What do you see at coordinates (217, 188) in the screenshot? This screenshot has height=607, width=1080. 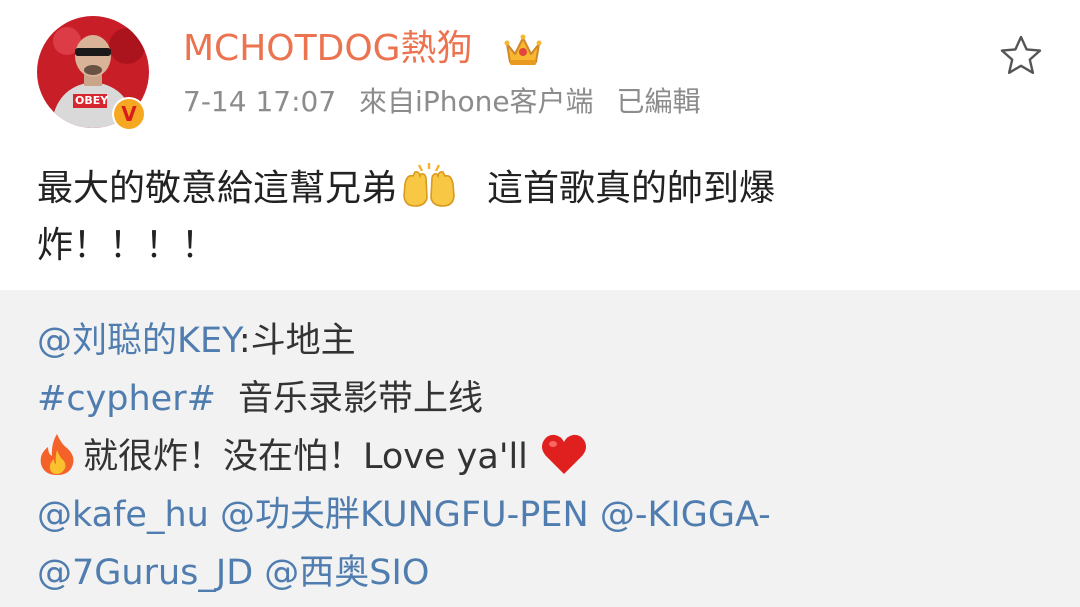 I see `post-text-segment-1: 最大的敬意給這幫兄弟` at bounding box center [217, 188].